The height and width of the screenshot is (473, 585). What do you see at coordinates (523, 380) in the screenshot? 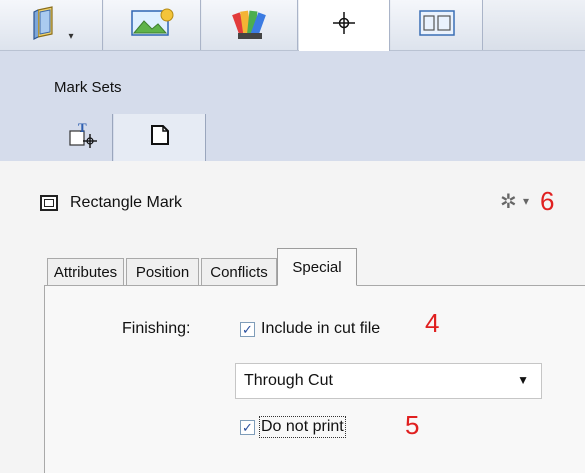
I see `dropdown-arrow-icon: ▼` at bounding box center [523, 380].